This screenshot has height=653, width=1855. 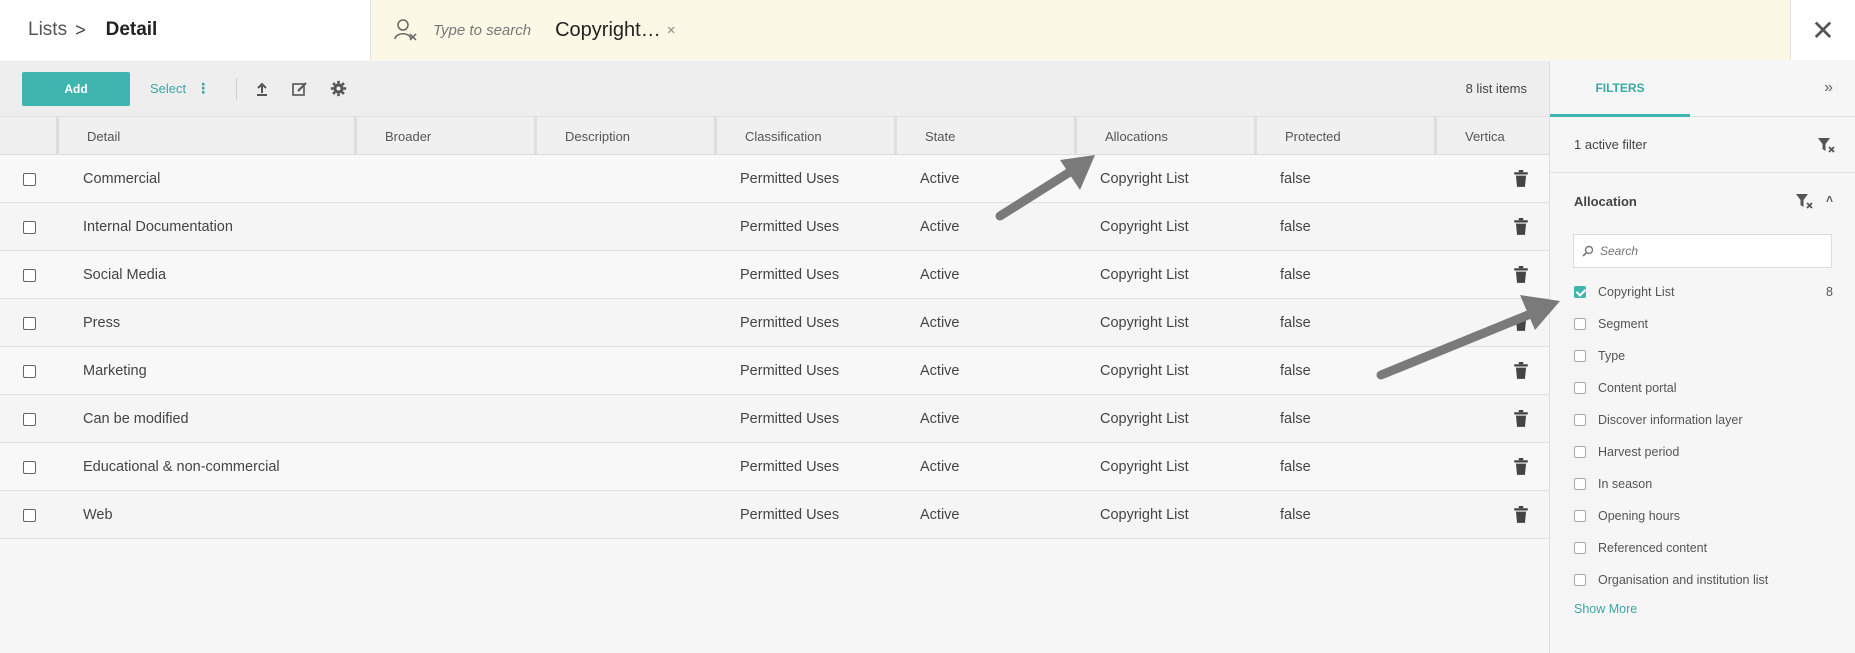 I want to click on column-header-allocations: Allocations, so click(x=1164, y=136).